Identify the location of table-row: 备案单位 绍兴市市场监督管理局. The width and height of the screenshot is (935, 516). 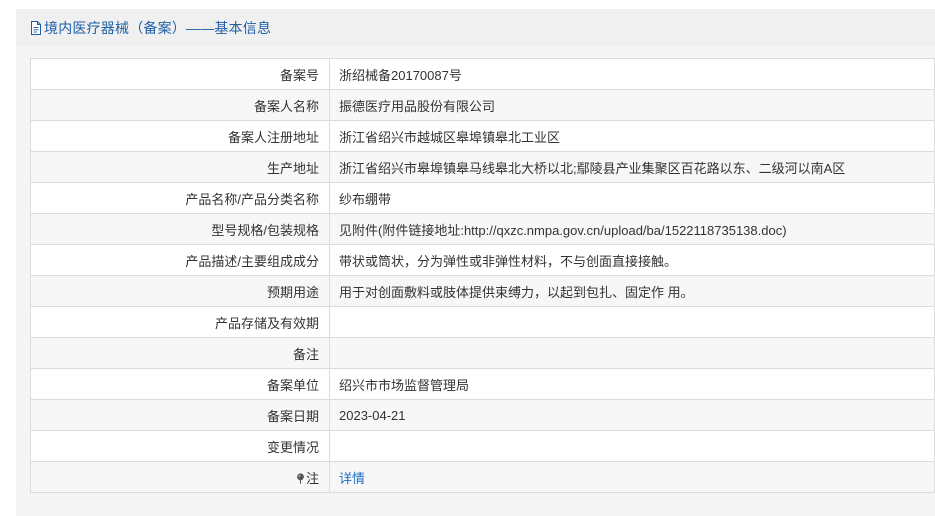
(482, 384).